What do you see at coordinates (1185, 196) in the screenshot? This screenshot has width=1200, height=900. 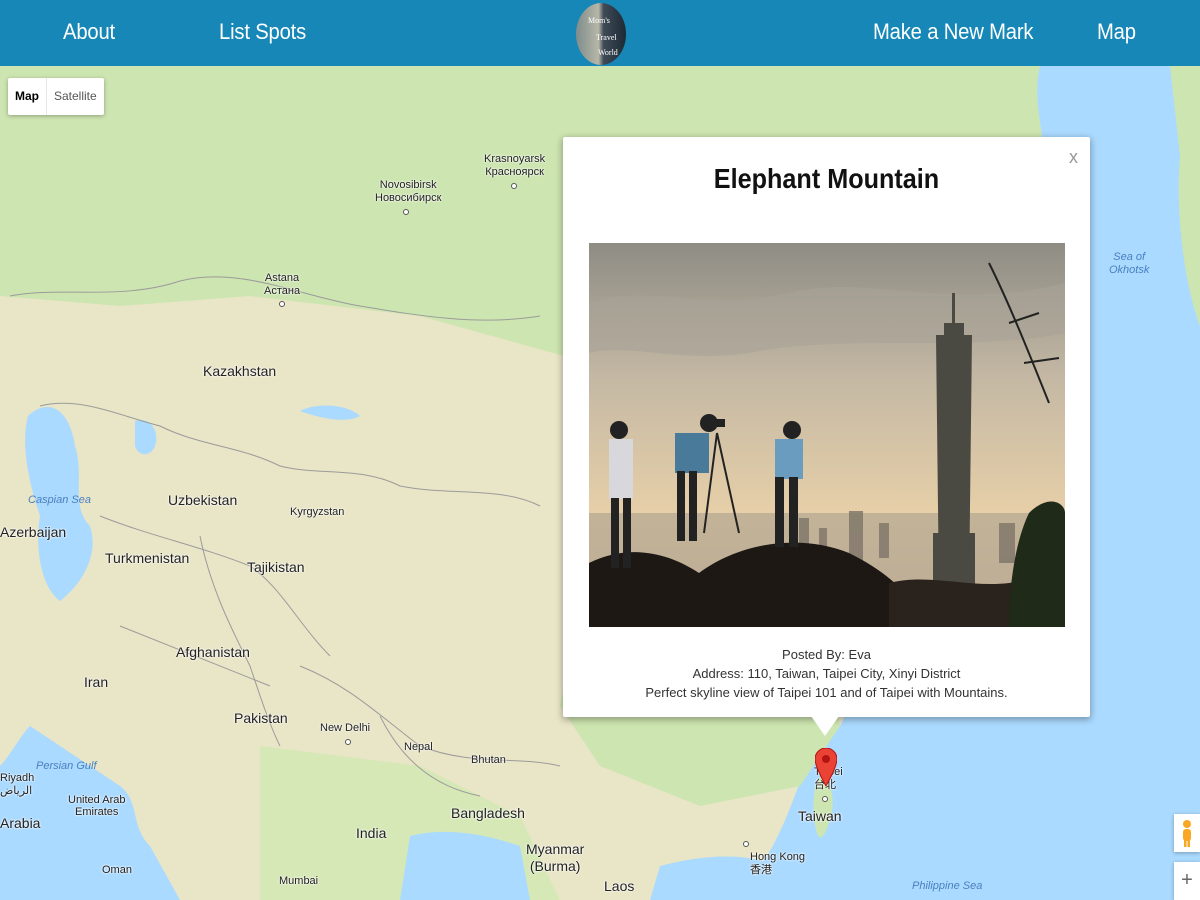 I see `land-kamchatka` at bounding box center [1185, 196].